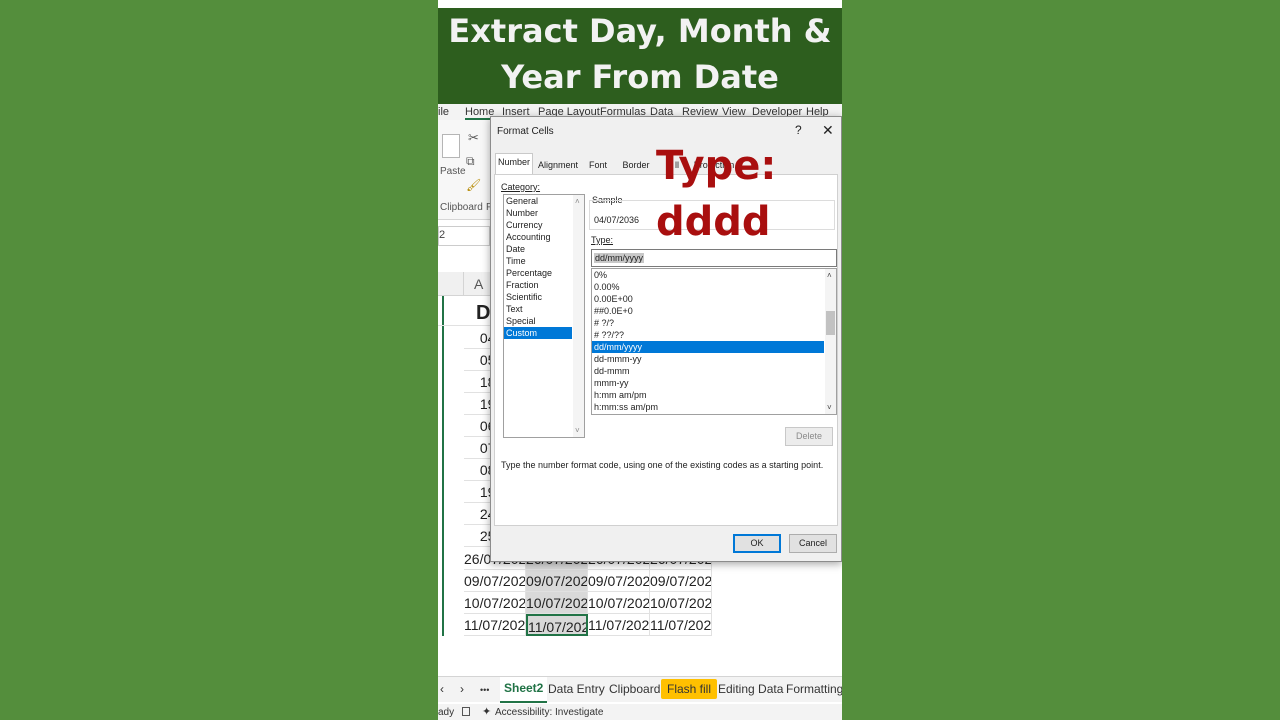  What do you see at coordinates (708, 287) in the screenshot?
I see `type-item: 0.00%` at bounding box center [708, 287].